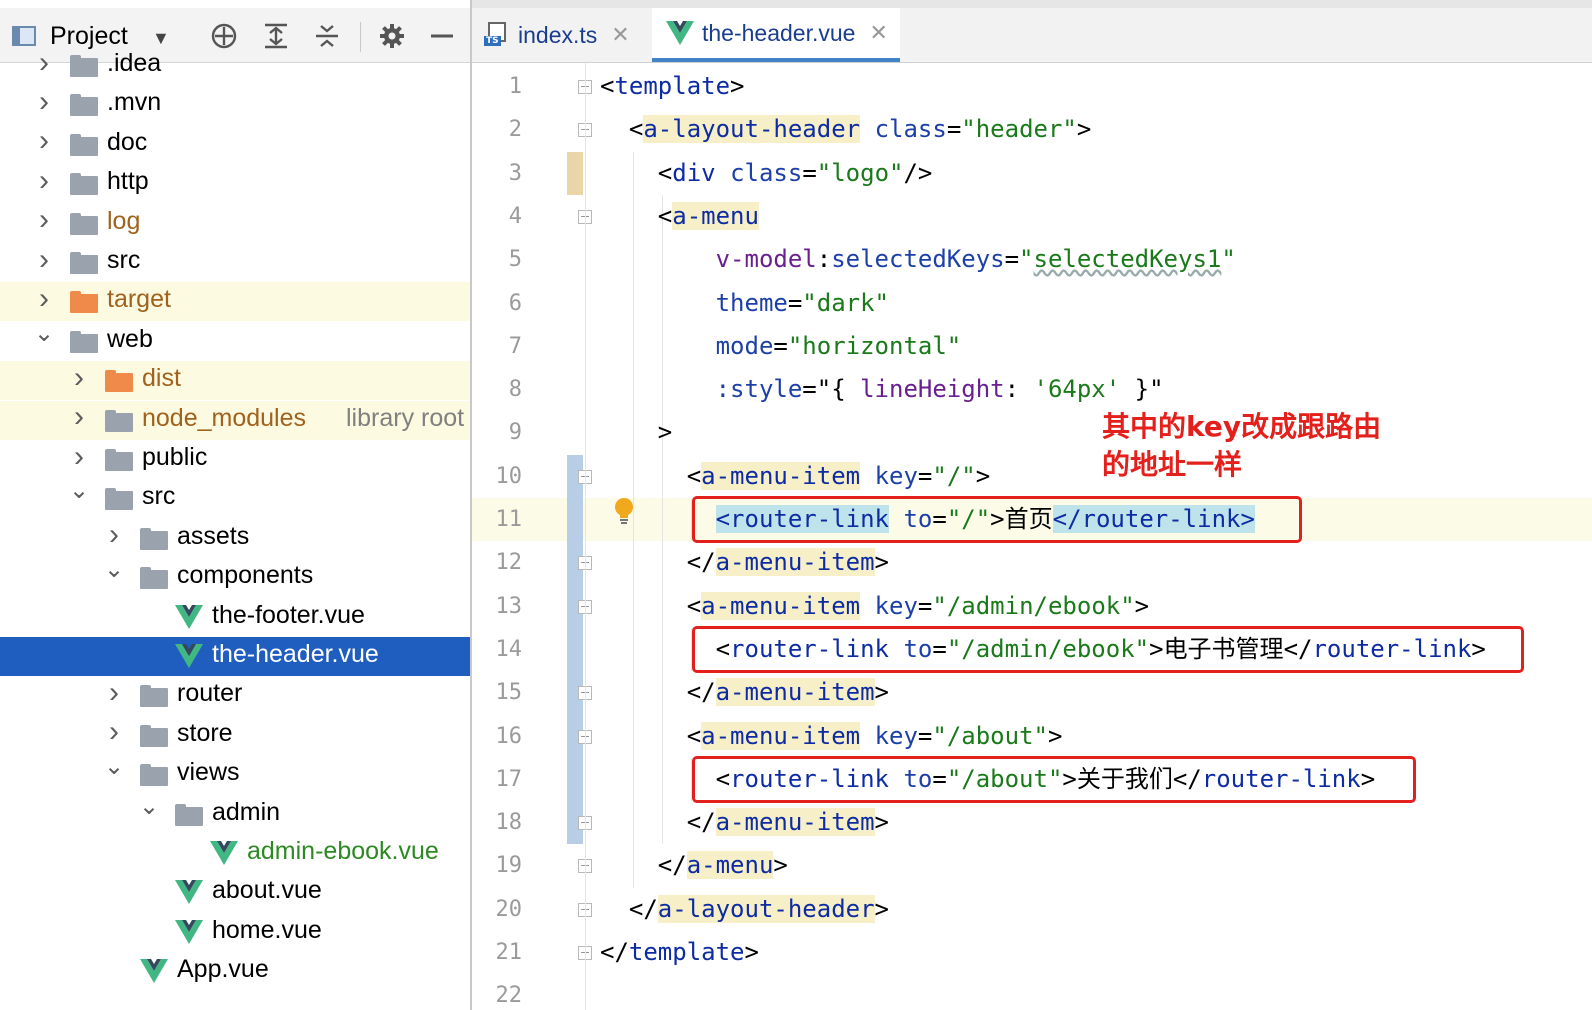 Image resolution: width=1592 pixels, height=1010 pixels. Describe the element at coordinates (235, 853) in the screenshot. I see `tree-item: admin-ebook.vue` at that location.